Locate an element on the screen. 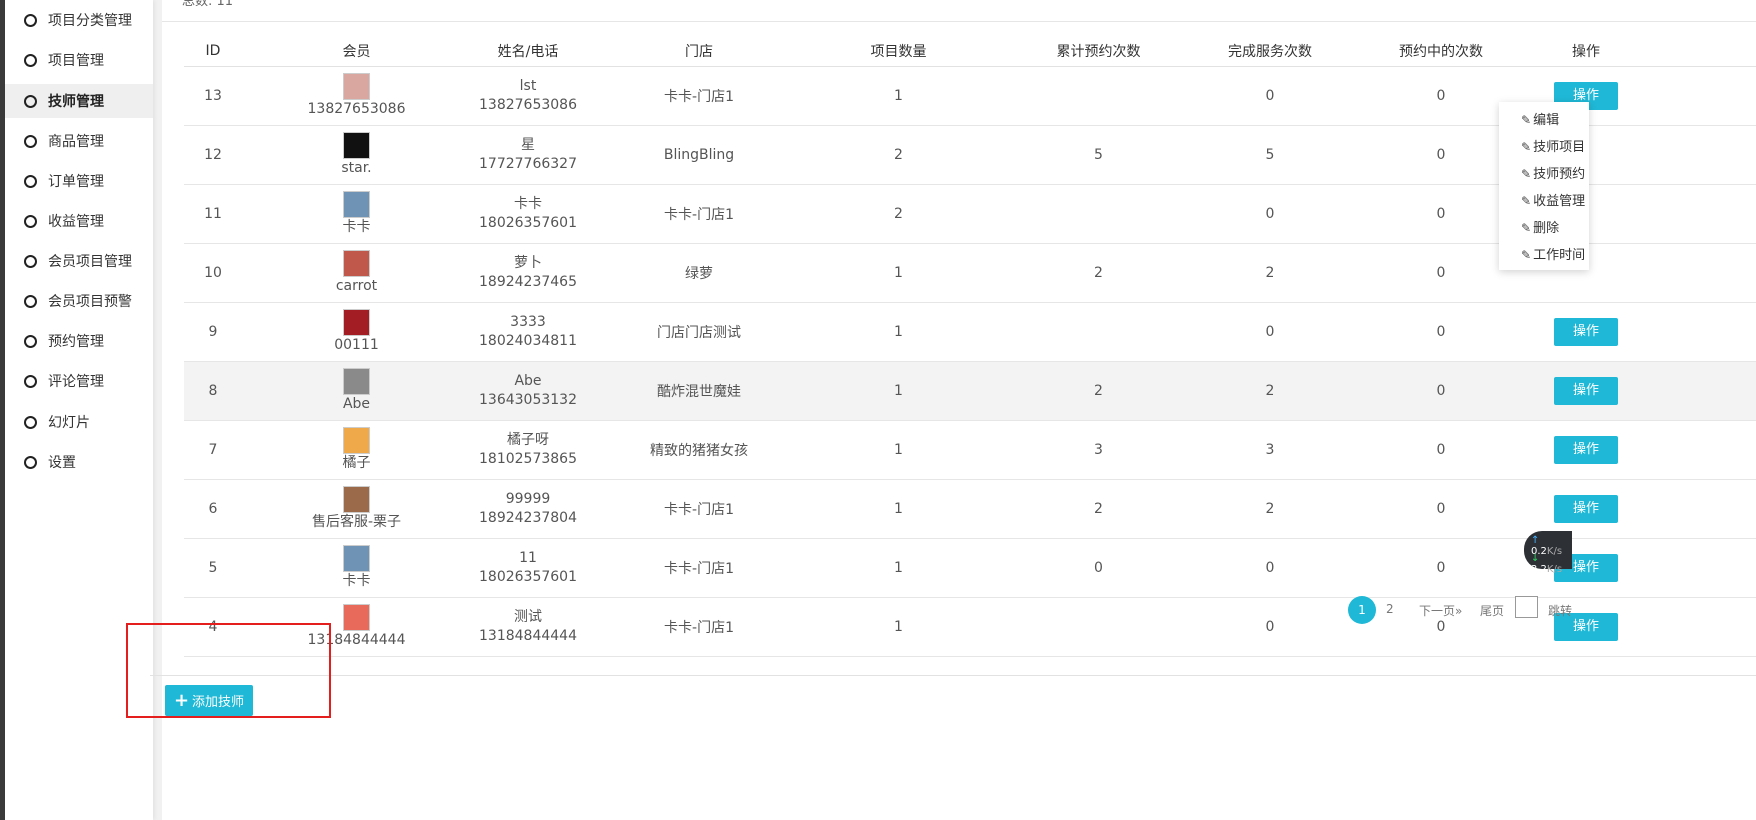 This screenshot has width=1756, height=820. pagination-next: 下一页» is located at coordinates (1440, 610).